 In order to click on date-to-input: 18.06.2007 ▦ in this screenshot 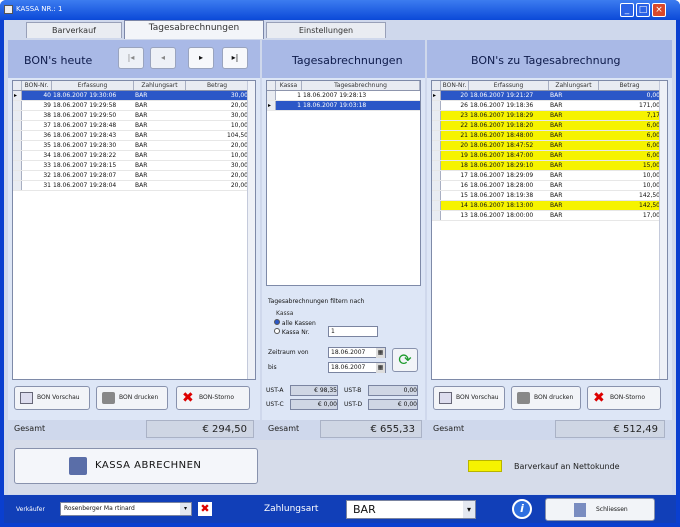, I will do `click(357, 367)`.